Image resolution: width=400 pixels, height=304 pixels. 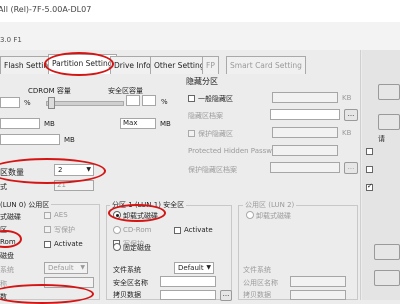 I want to click on lun0-fs-select: Default ▼, so click(x=66, y=268).